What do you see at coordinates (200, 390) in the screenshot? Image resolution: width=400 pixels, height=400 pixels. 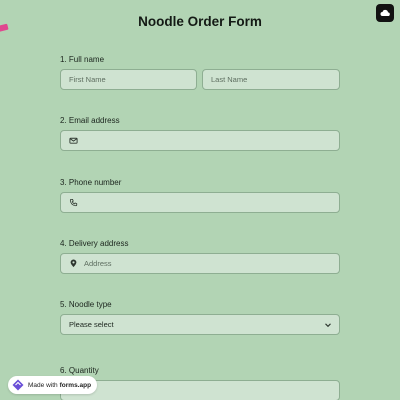 I see `quantity-field` at bounding box center [200, 390].